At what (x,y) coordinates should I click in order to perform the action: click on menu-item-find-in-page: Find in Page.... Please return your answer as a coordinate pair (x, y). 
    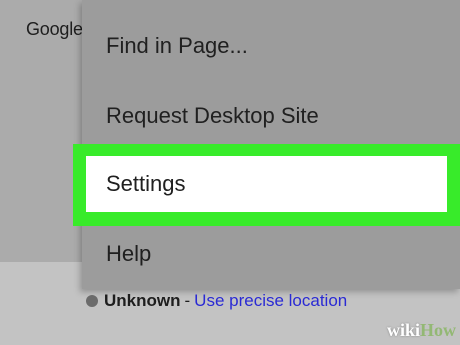
    Looking at the image, I should click on (177, 46).